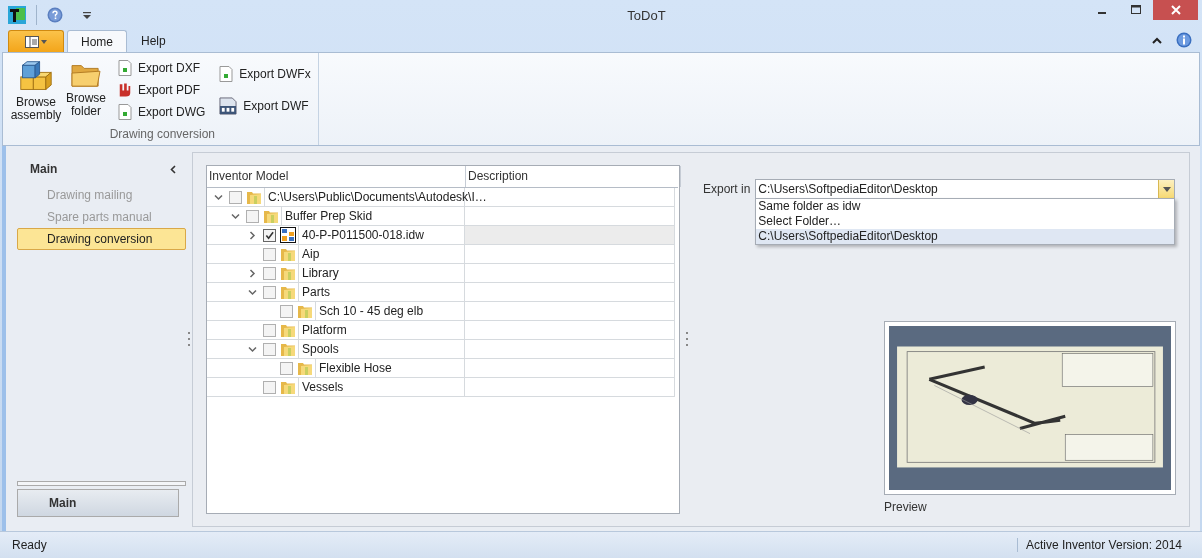  I want to click on ribbon-tab: Help, so click(153, 40).